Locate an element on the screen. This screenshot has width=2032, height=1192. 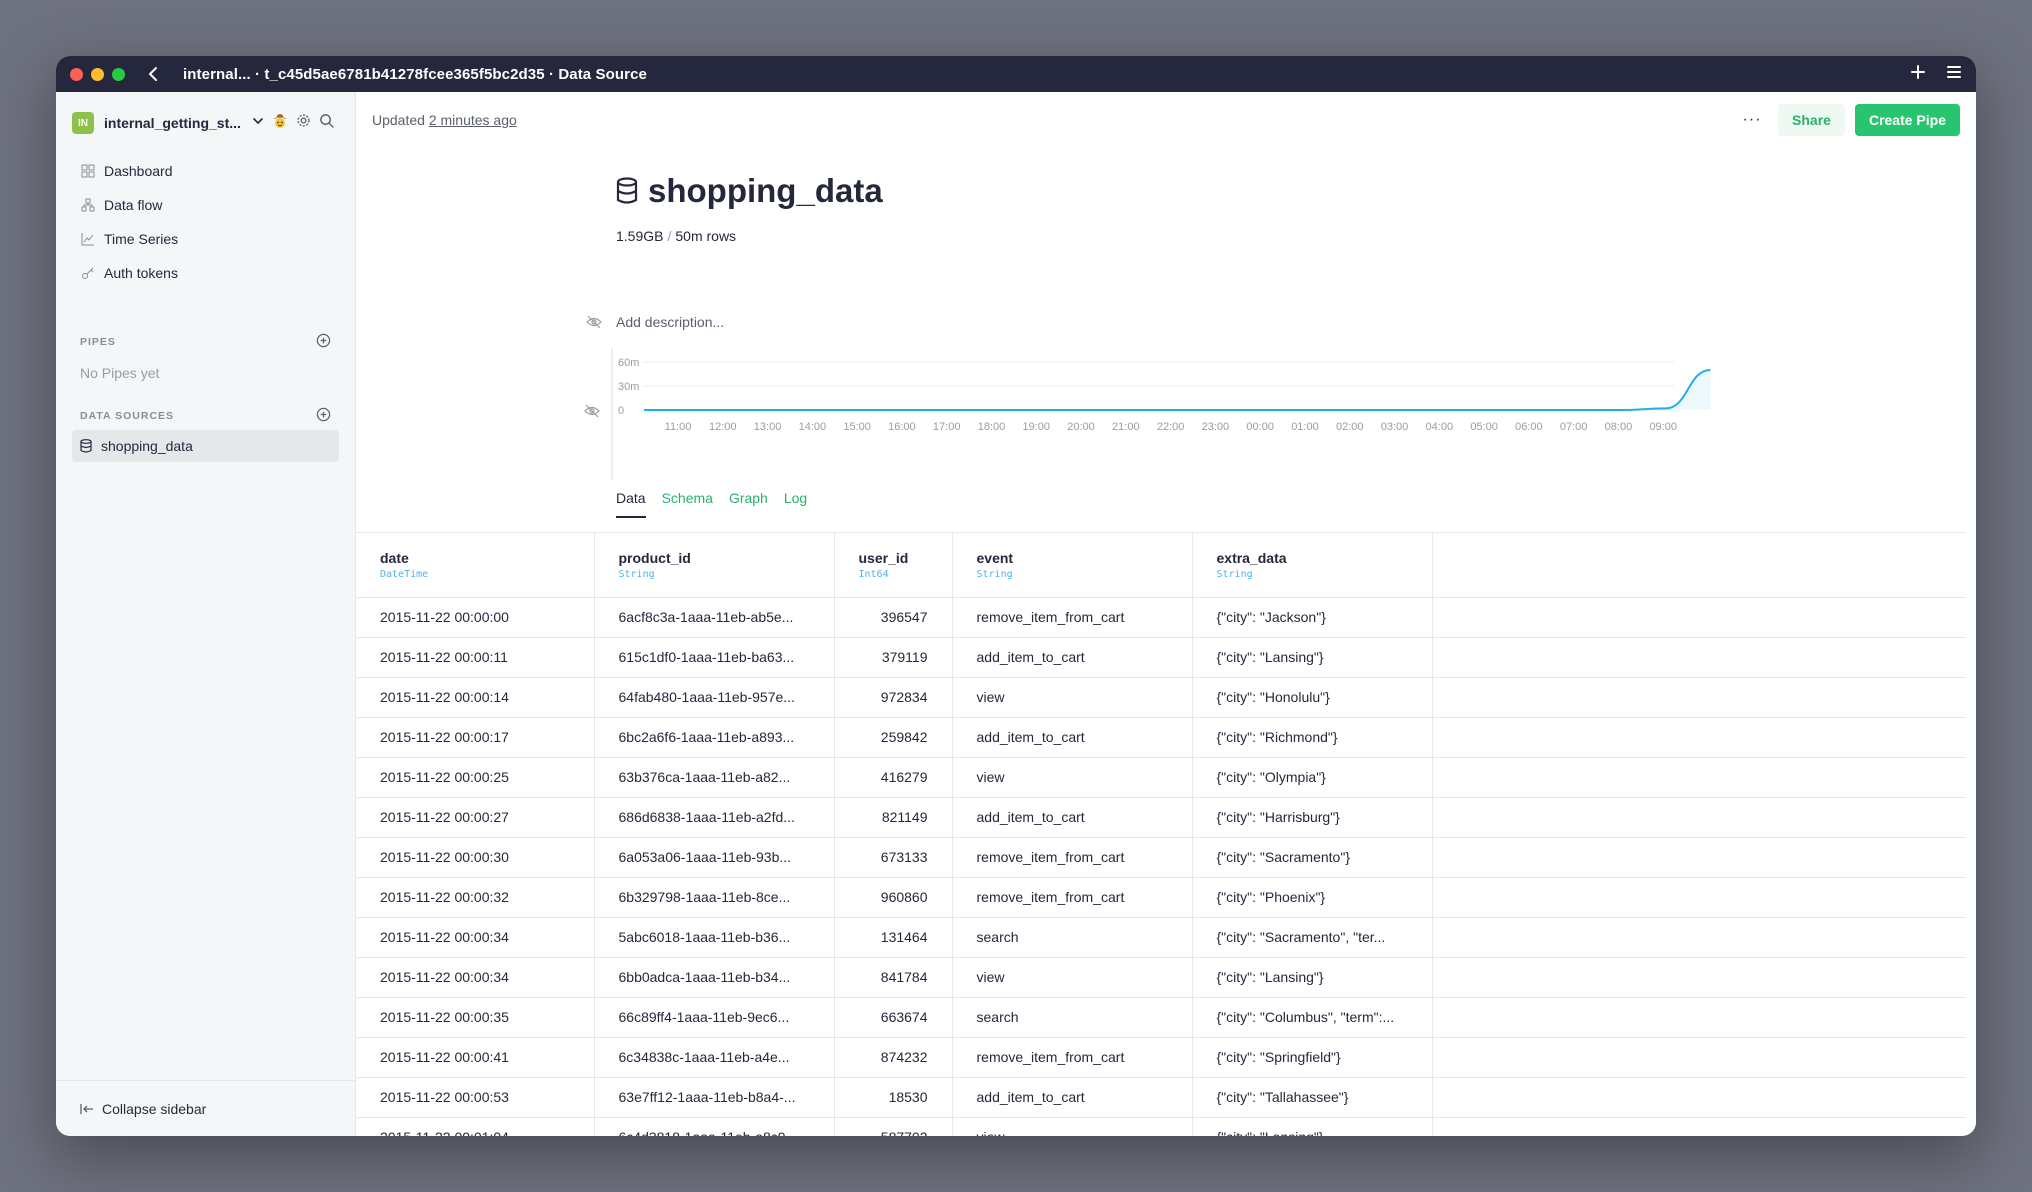
column-header-product-id: product_id String is located at coordinates (714, 565).